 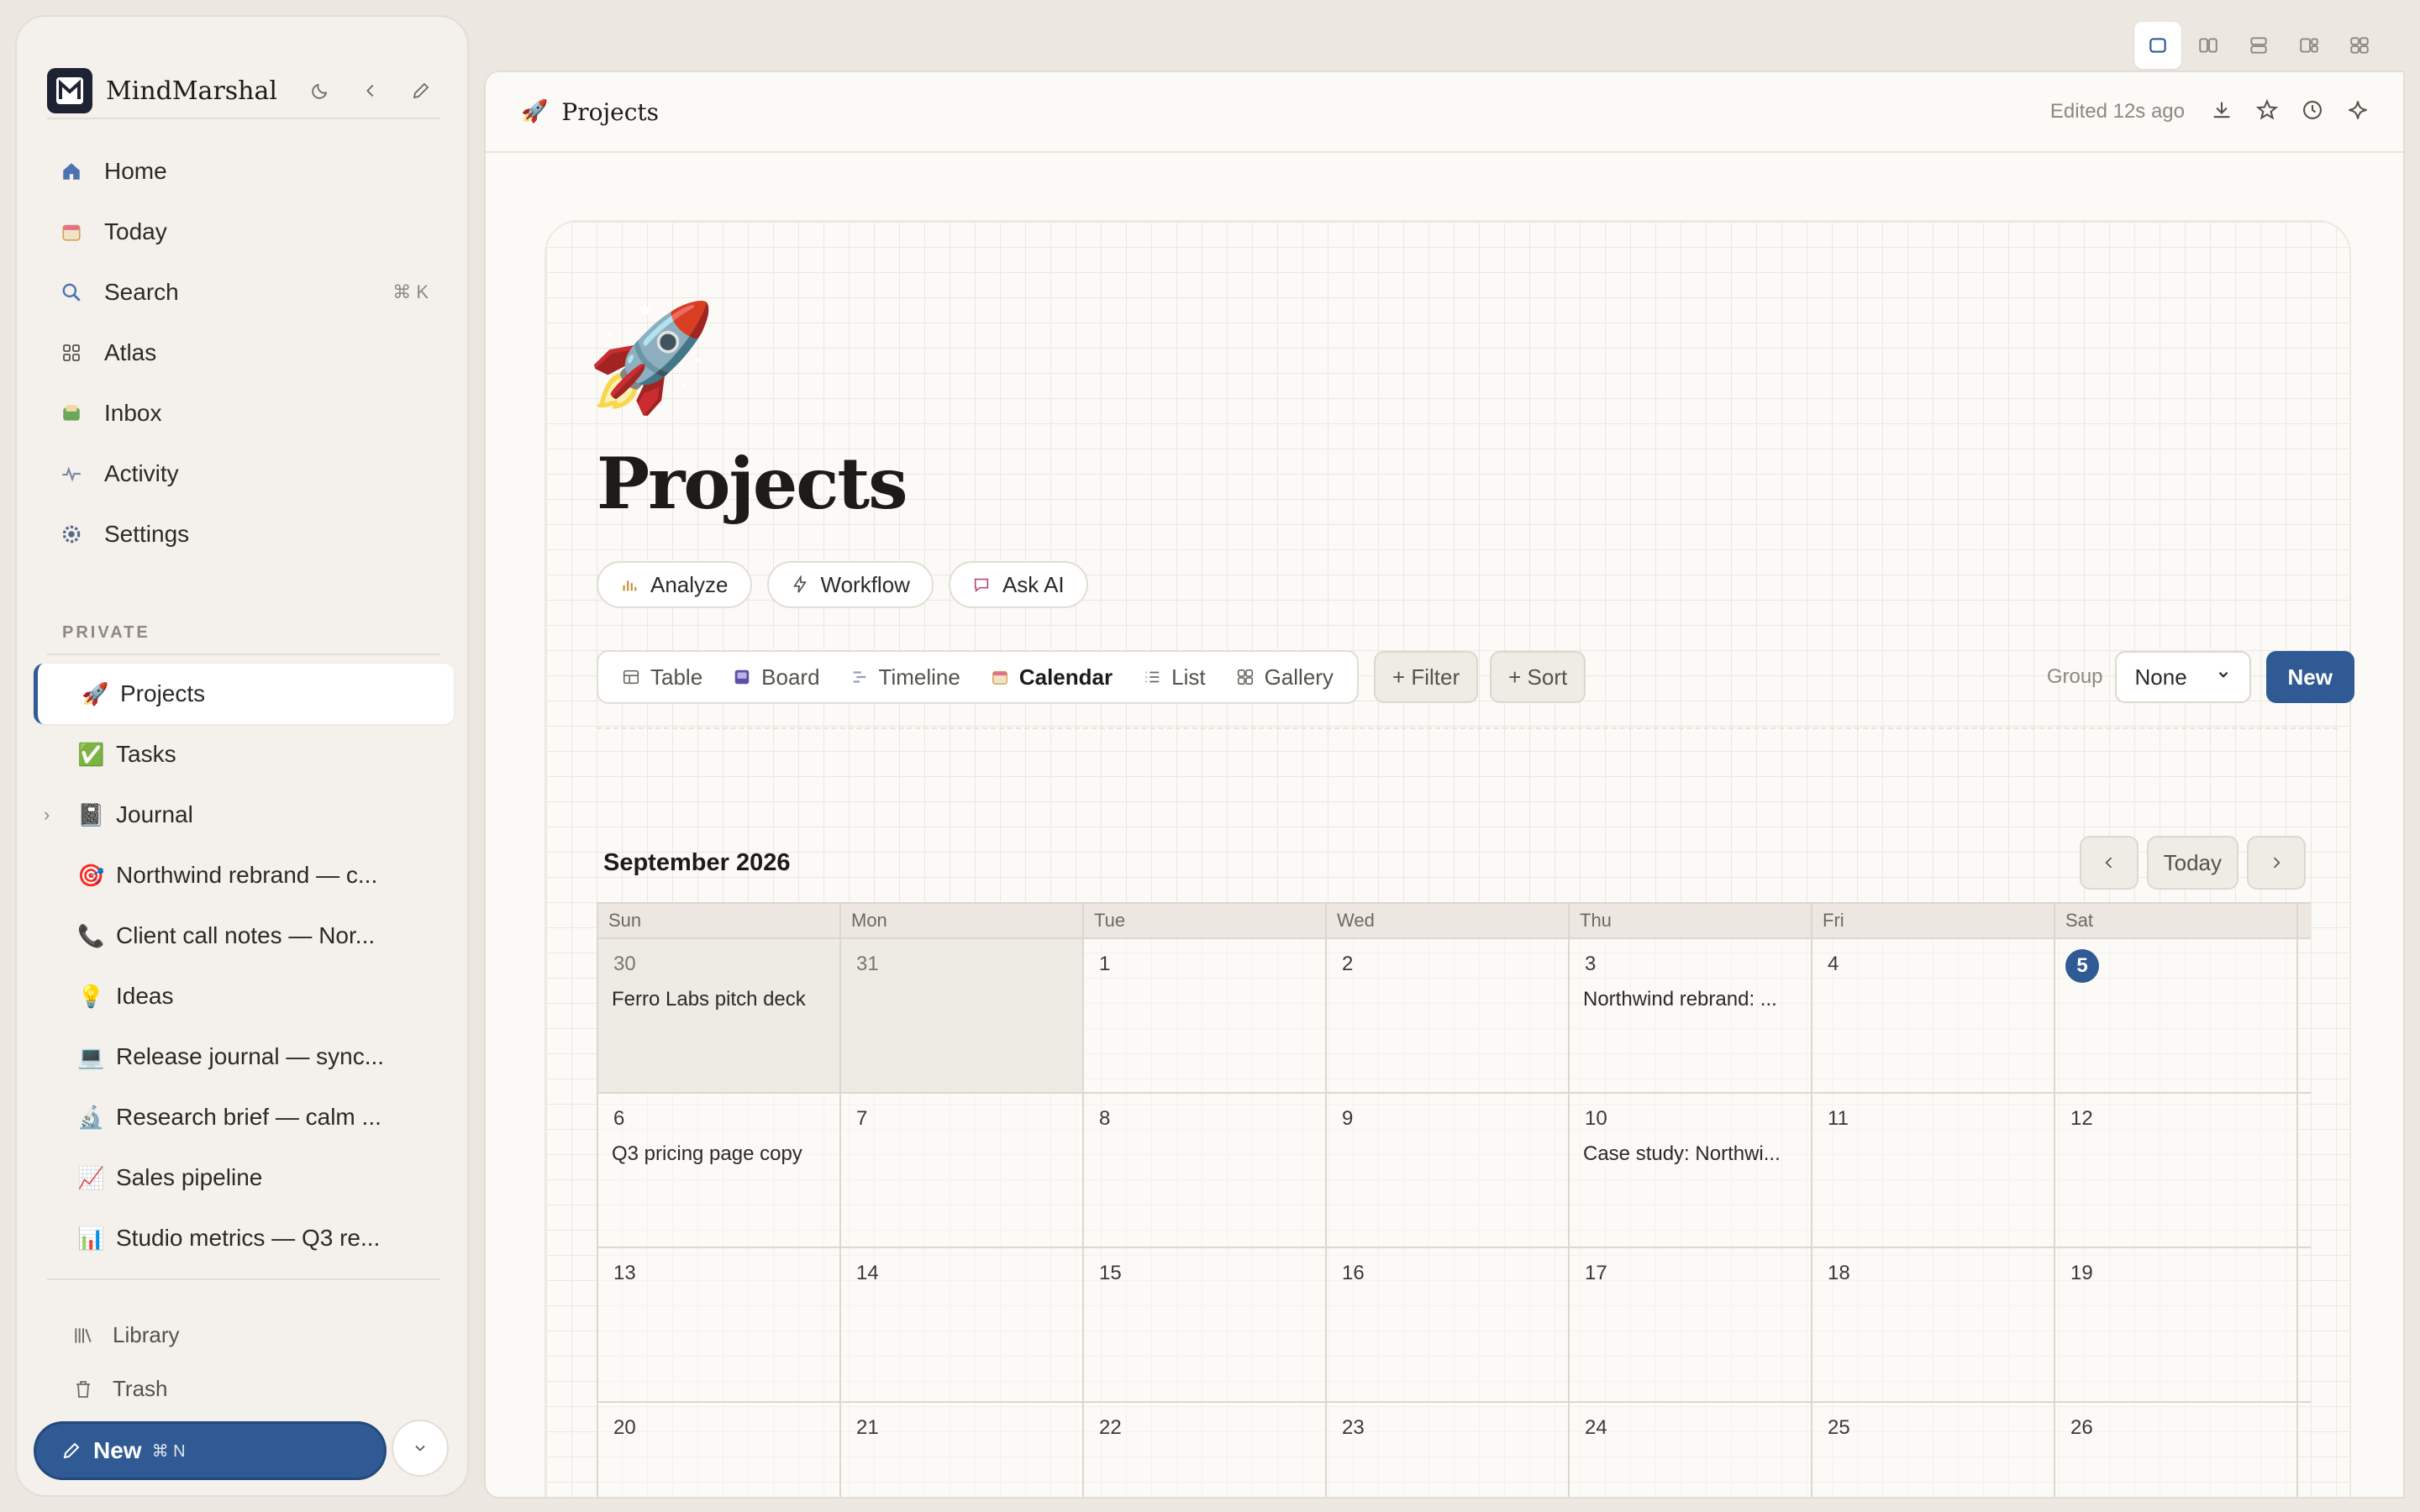 What do you see at coordinates (590, 112) in the screenshot?
I see `breadcrumb: 🚀 Projects` at bounding box center [590, 112].